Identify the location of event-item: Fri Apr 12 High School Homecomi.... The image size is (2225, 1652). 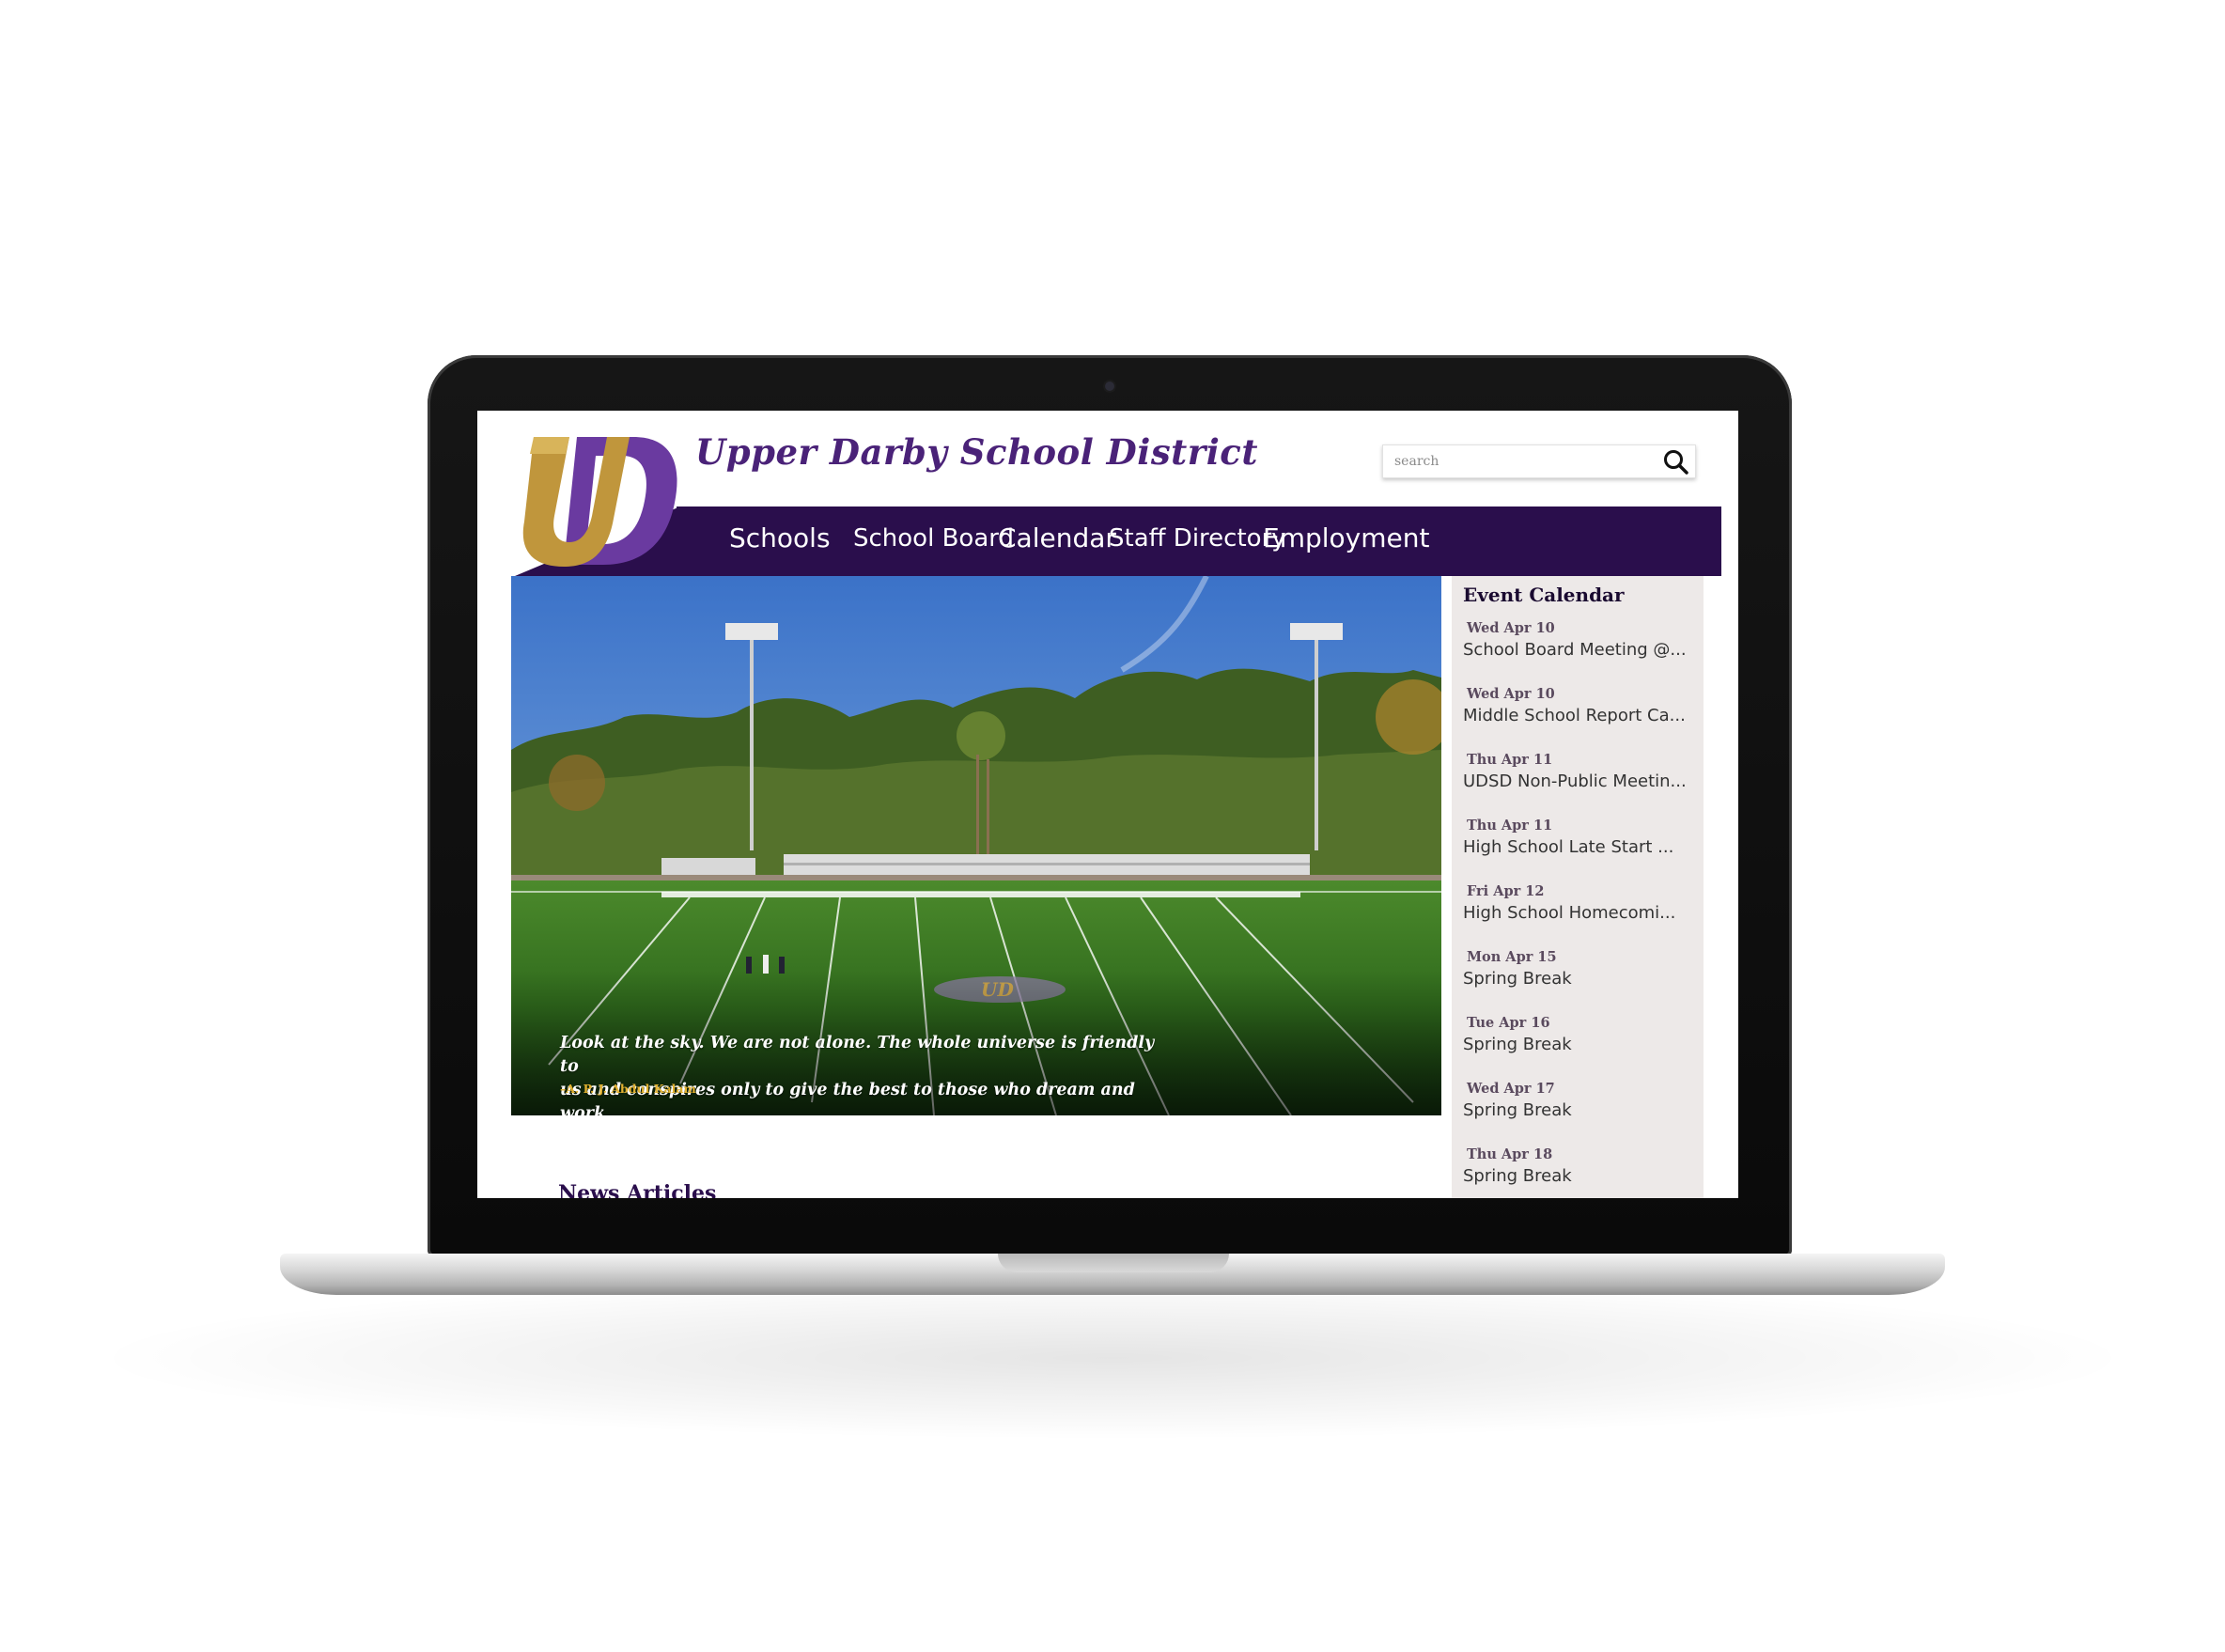
(1580, 904).